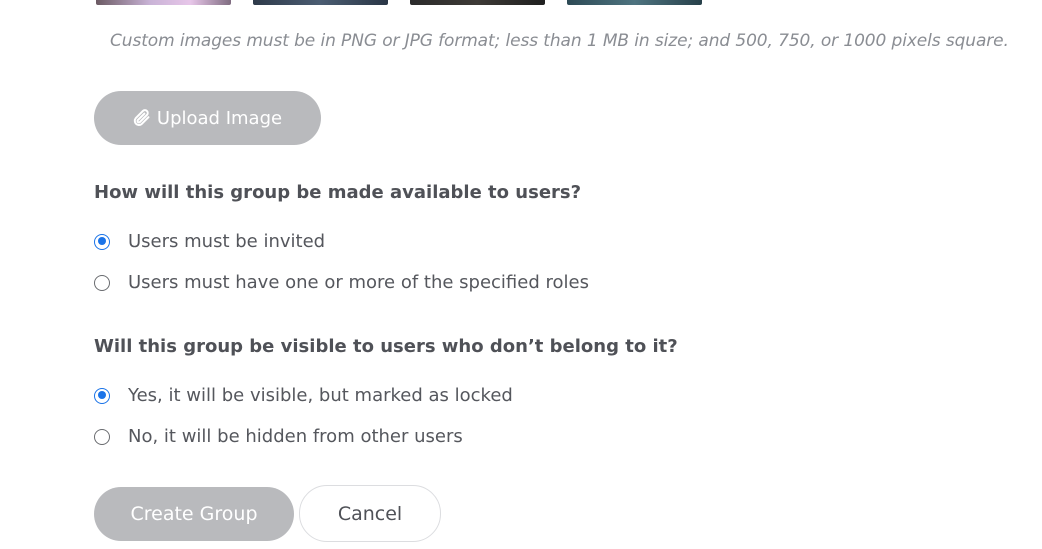 This screenshot has width=1042, height=549. What do you see at coordinates (295, 436) in the screenshot?
I see `option-label: No, it will be hidden from other users` at bounding box center [295, 436].